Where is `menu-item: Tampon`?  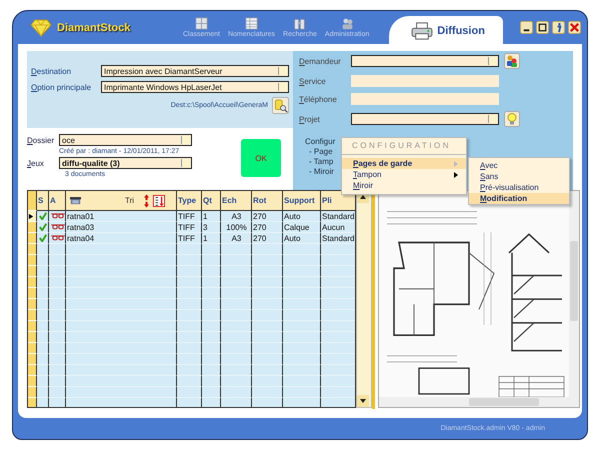 menu-item: Tampon is located at coordinates (404, 174).